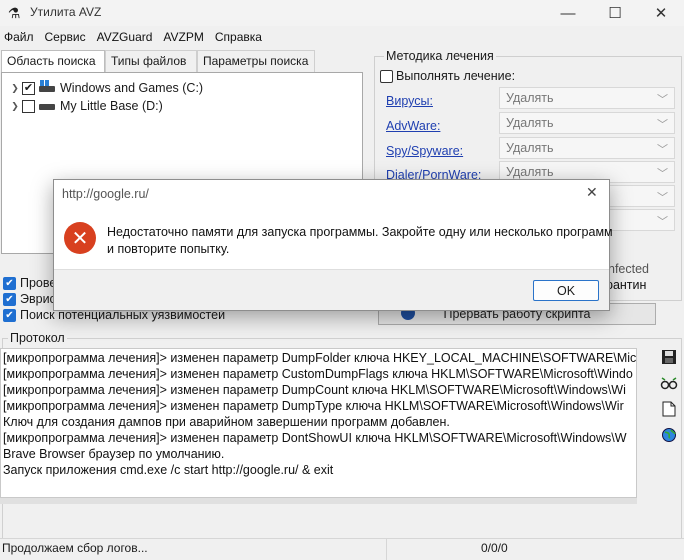 Image resolution: width=684 pixels, height=560 pixels. What do you see at coordinates (80, 238) in the screenshot?
I see `error-icon: ✕` at bounding box center [80, 238].